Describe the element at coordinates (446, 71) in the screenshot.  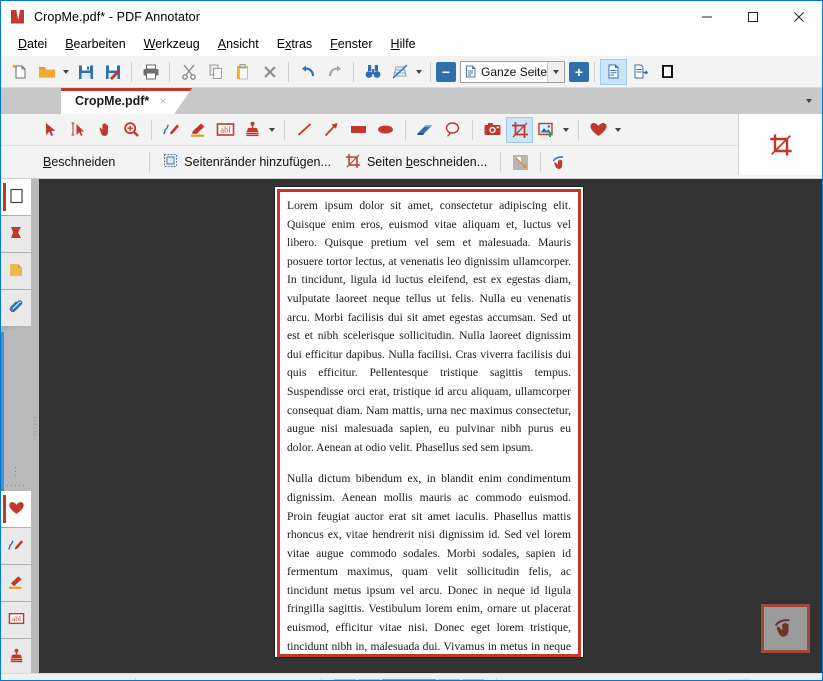
I see `zoom-out-button: −` at that location.